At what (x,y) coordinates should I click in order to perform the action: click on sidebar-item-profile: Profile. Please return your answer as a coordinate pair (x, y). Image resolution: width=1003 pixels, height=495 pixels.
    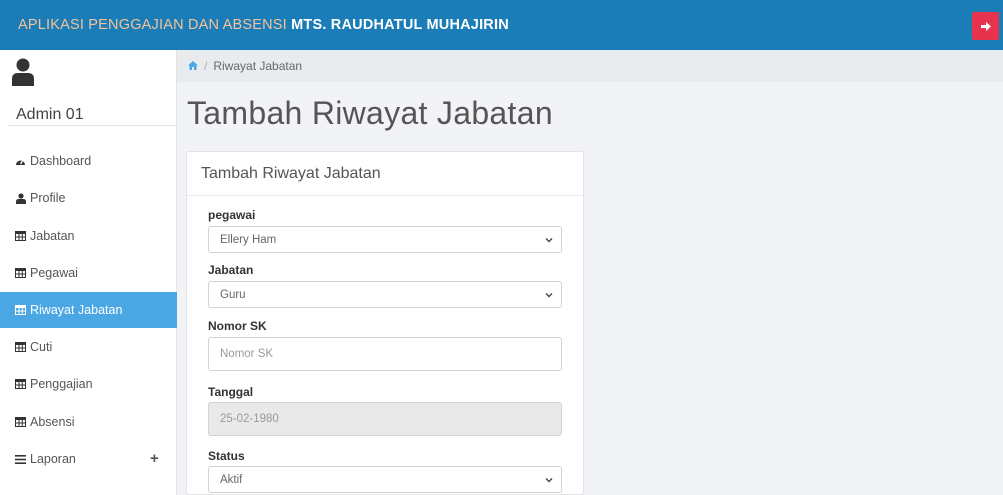
    Looking at the image, I should click on (88, 198).